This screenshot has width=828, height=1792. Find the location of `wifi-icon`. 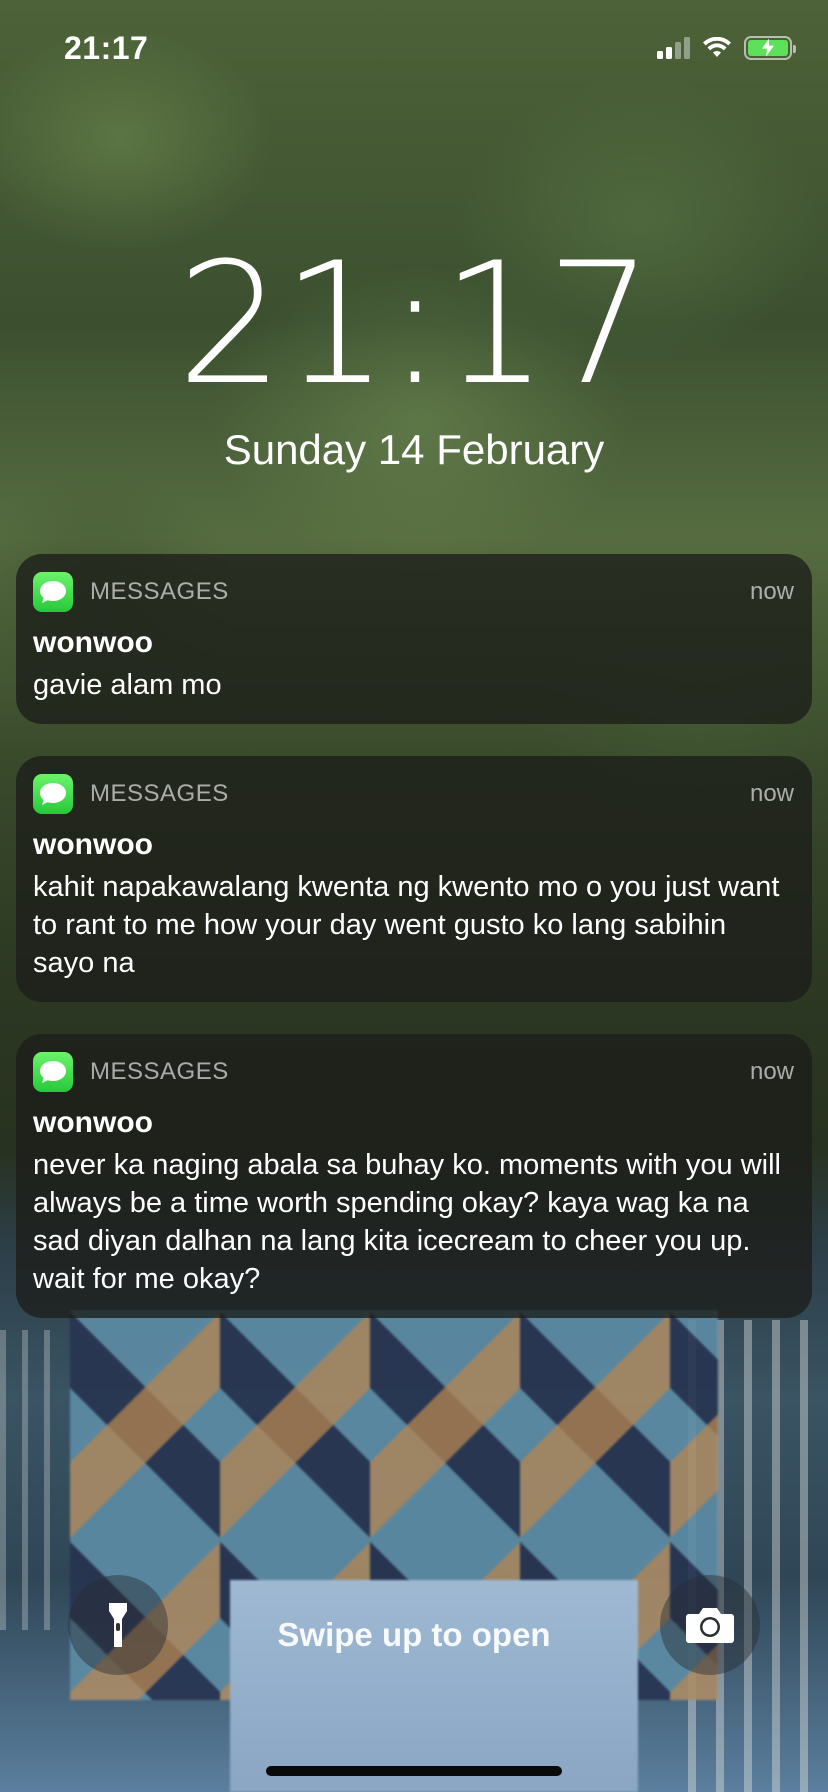

wifi-icon is located at coordinates (717, 47).